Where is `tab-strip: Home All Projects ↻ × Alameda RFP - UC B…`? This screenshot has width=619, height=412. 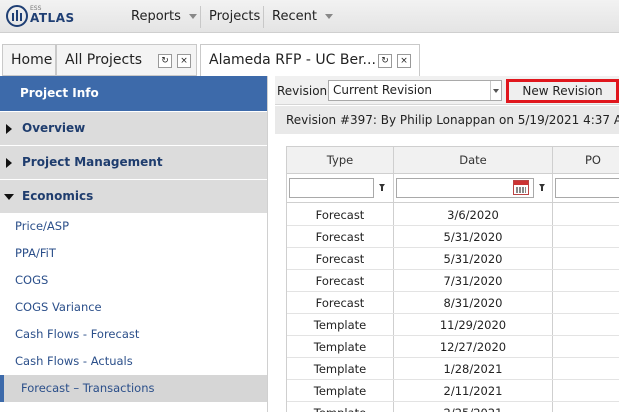 tab-strip: Home All Projects ↻ × Alameda RFP - UC B… is located at coordinates (309, 60).